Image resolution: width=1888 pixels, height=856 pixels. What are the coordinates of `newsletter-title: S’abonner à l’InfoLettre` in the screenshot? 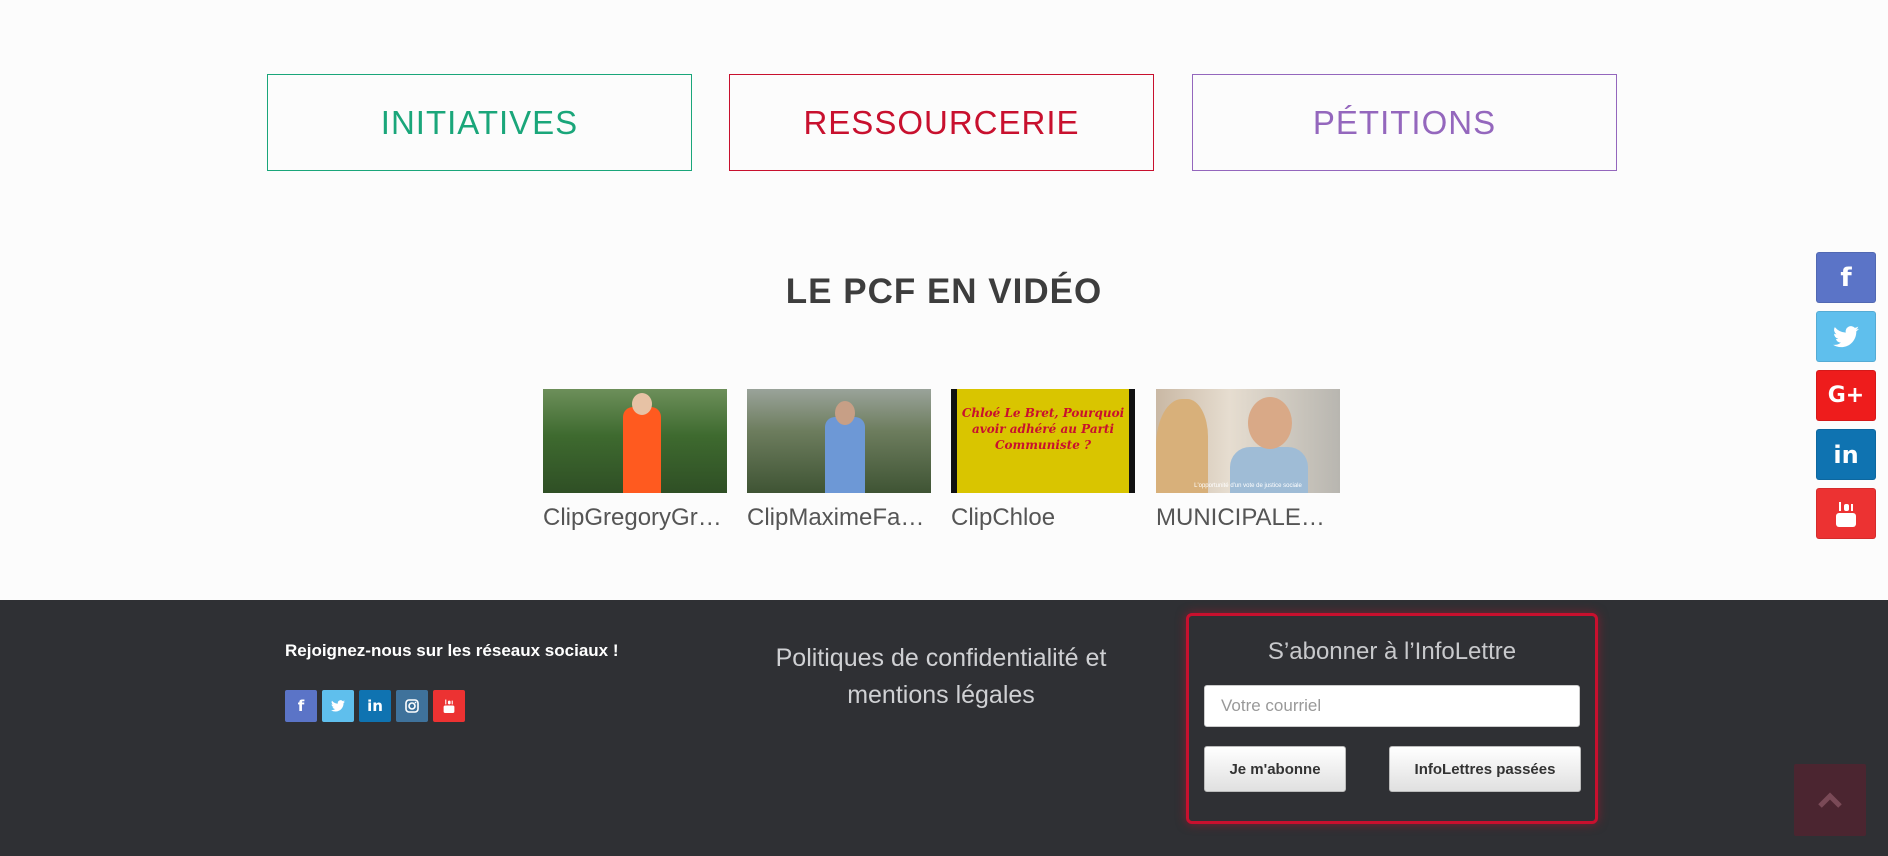 It's located at (1392, 651).